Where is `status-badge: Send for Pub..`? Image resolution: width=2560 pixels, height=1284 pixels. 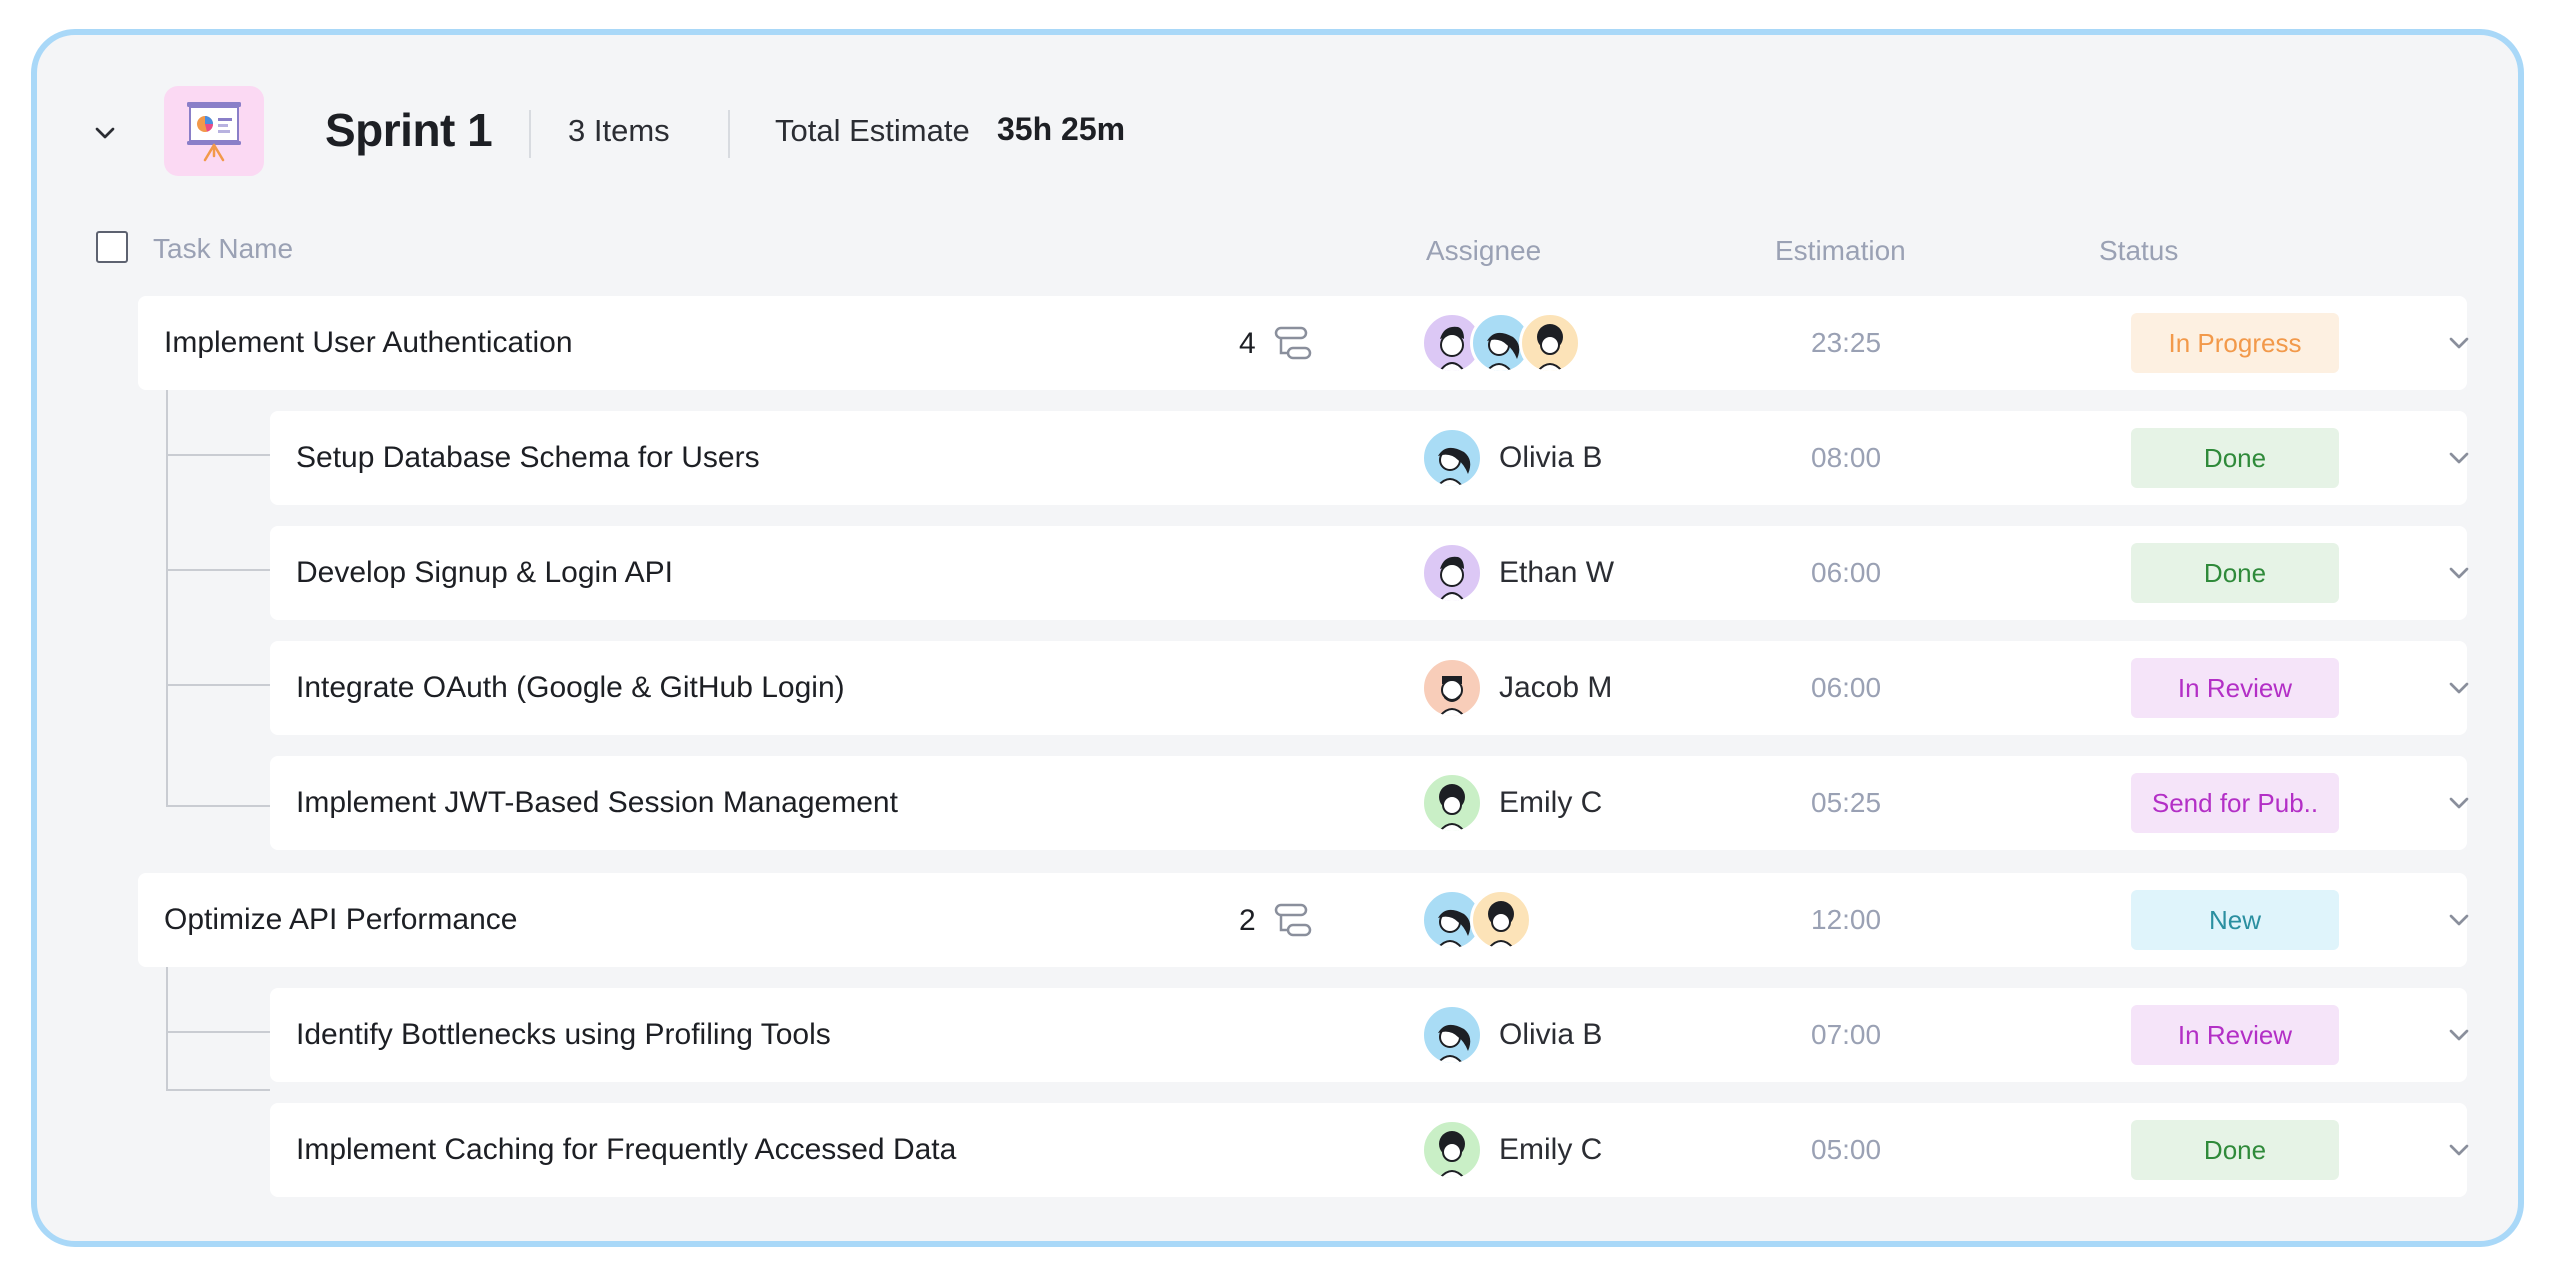
status-badge: Send for Pub.. is located at coordinates (2235, 803).